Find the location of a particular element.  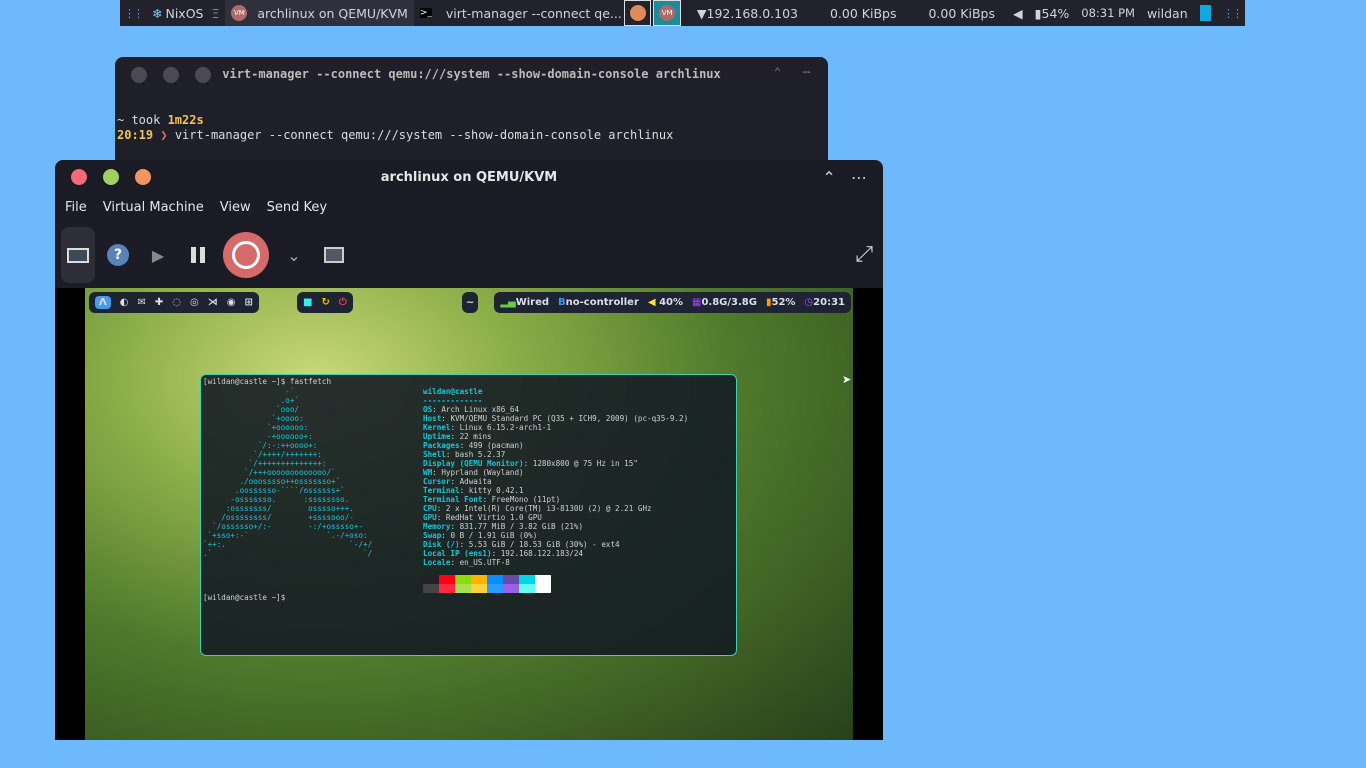

menu-virtual-machine: Virtual Machine is located at coordinates (153, 207).